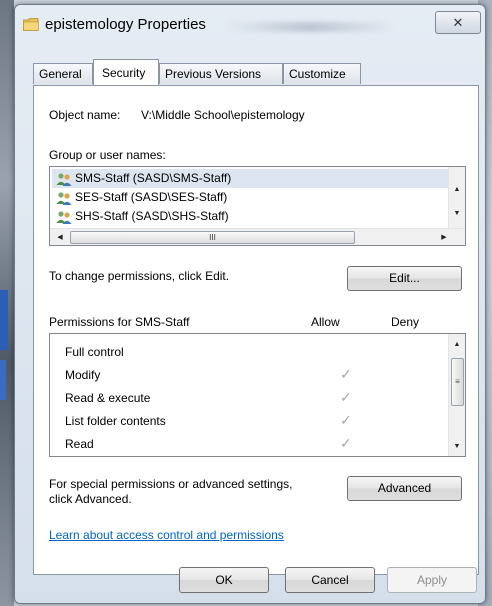 The image size is (492, 606). What do you see at coordinates (108, 398) in the screenshot?
I see `permission-name: Read & execute` at bounding box center [108, 398].